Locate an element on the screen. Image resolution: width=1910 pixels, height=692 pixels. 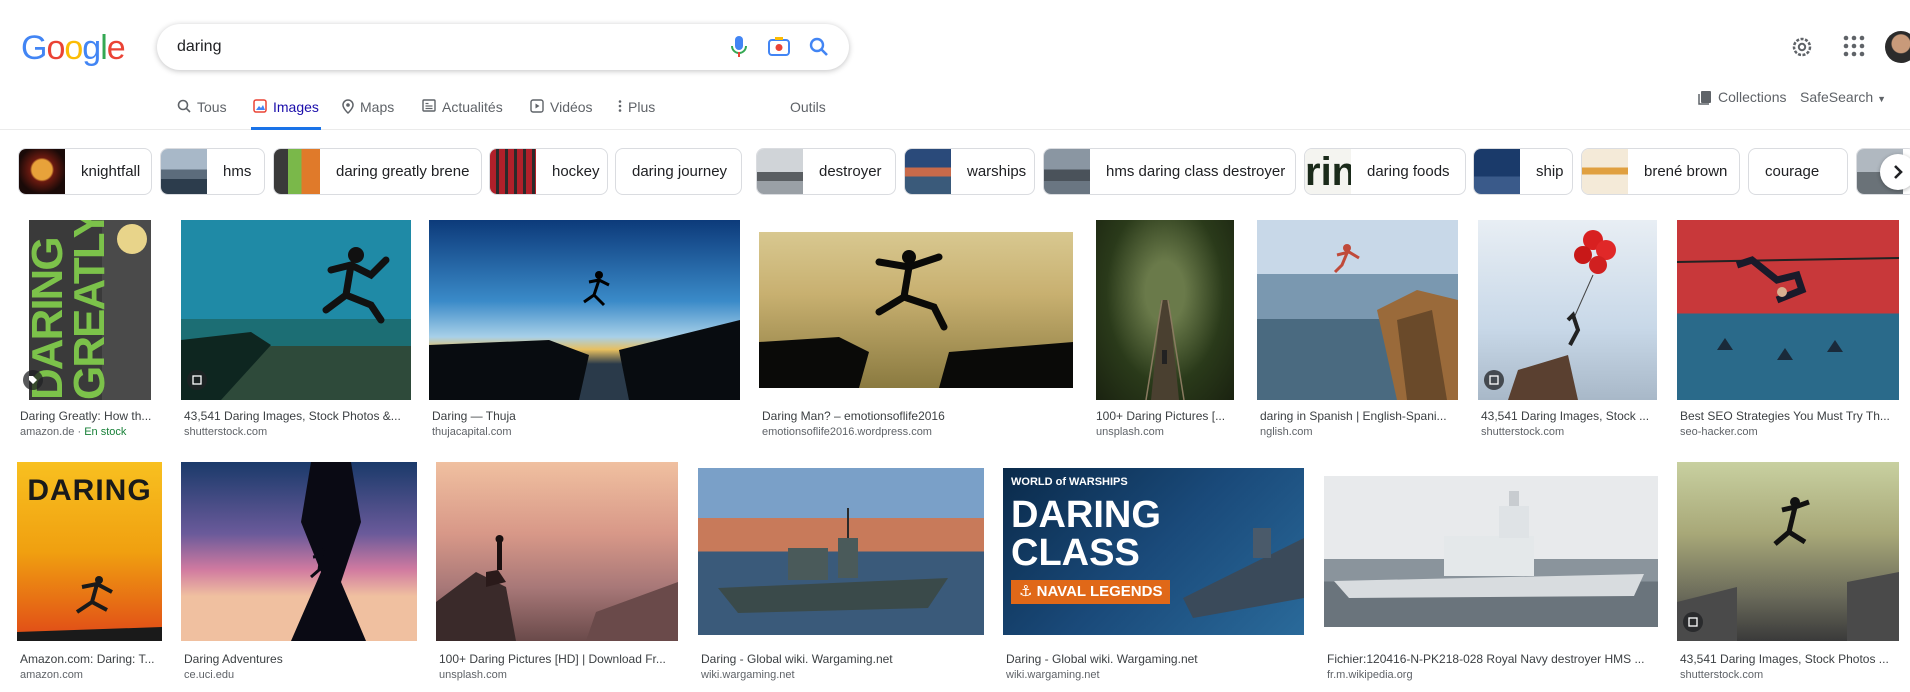
warship-illustration is located at coordinates (833, 560).